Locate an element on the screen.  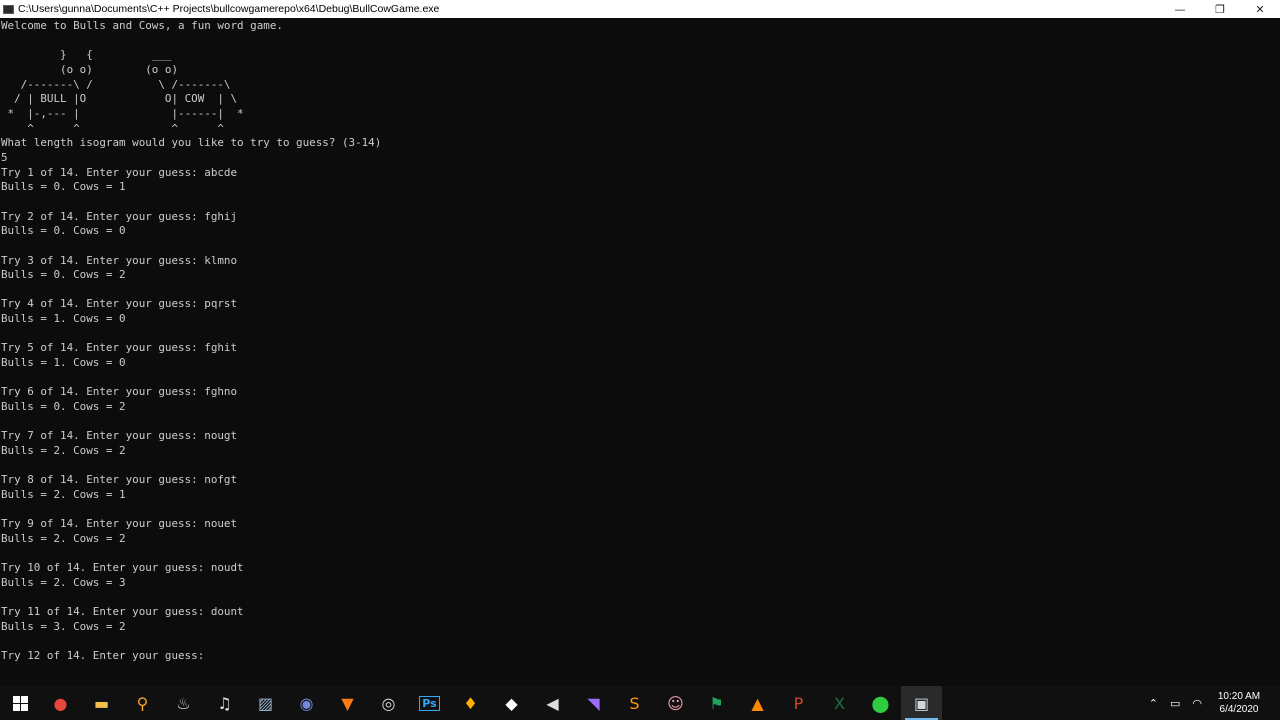
character-app-icon: ☺ is located at coordinates (675, 703).